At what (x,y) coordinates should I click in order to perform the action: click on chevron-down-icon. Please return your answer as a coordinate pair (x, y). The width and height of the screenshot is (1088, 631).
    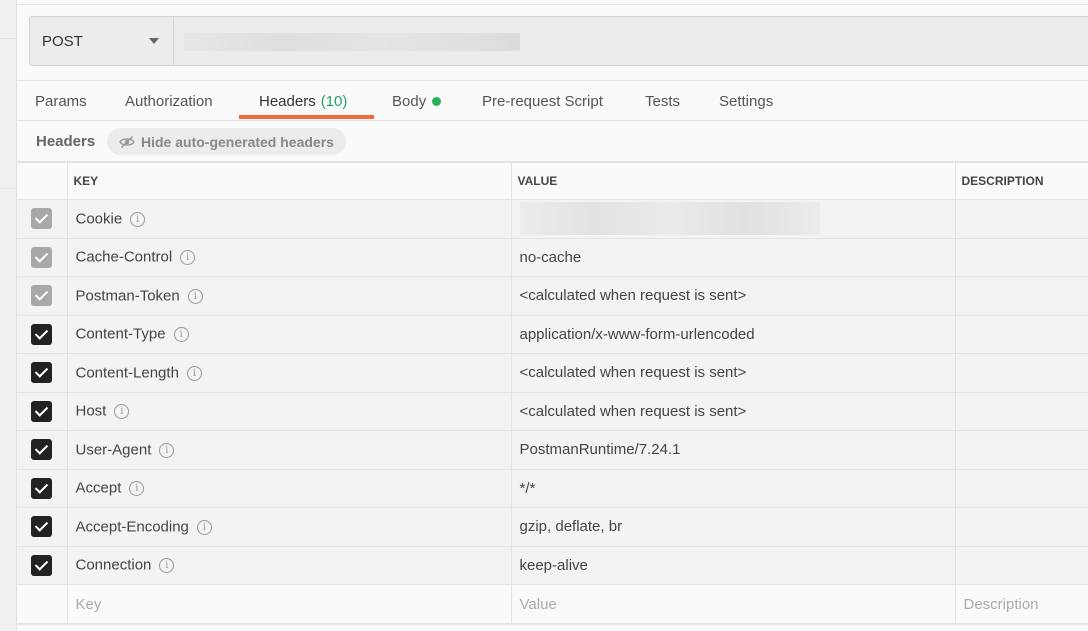
    Looking at the image, I should click on (154, 41).